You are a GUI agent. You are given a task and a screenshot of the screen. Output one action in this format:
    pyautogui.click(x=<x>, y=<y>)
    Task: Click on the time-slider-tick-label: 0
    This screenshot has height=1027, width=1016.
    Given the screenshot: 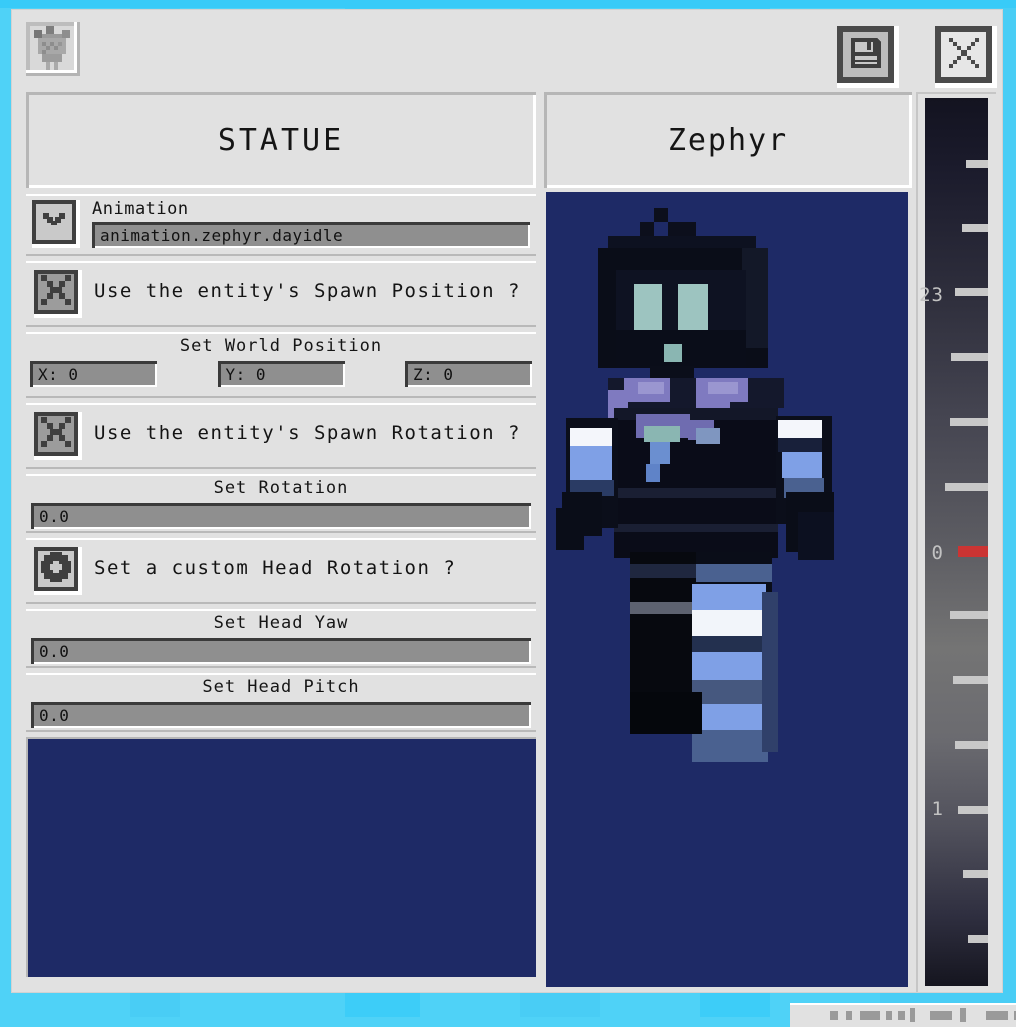 What is the action you would take?
    pyautogui.click(x=938, y=553)
    